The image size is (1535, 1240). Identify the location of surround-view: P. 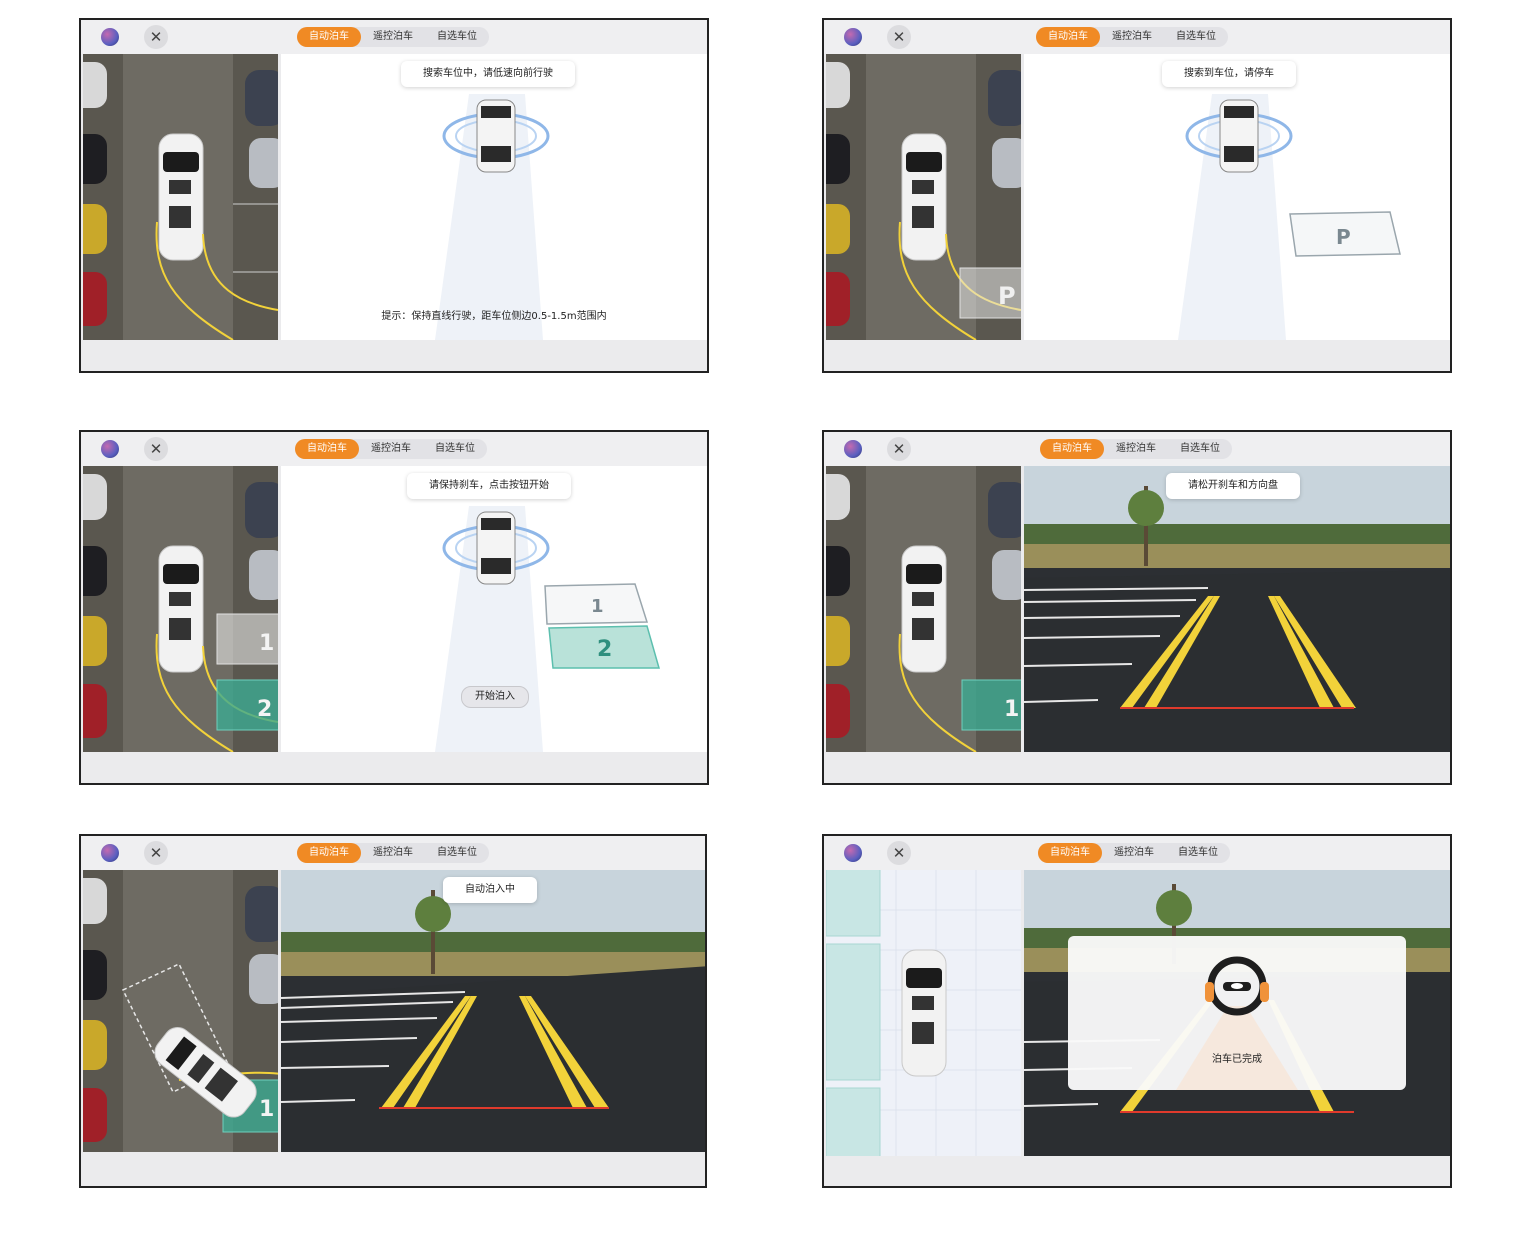
(923, 197).